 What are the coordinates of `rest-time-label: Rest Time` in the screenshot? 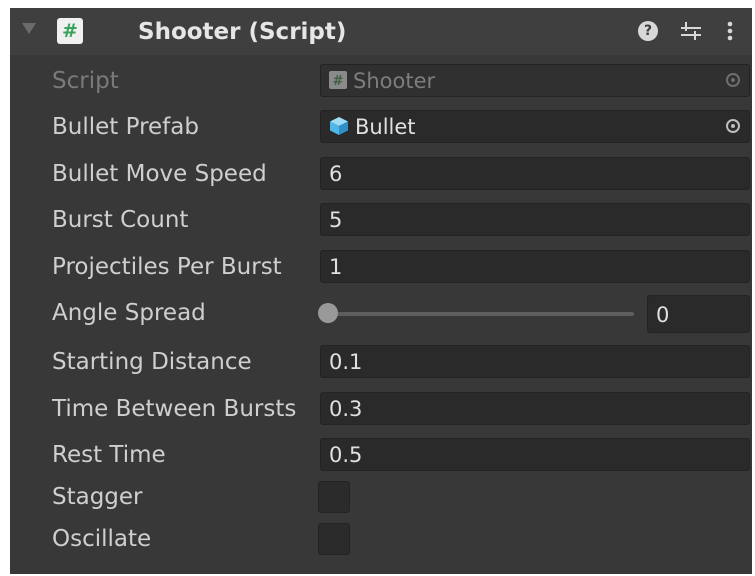 It's located at (109, 455).